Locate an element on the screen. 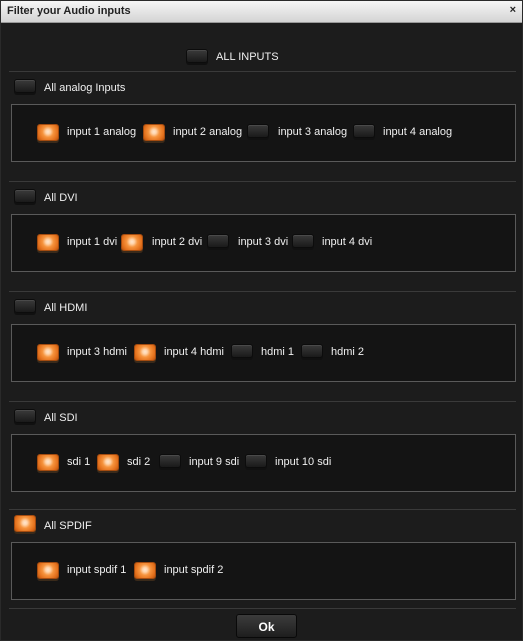  all-inputs-label: ALL INPUTS is located at coordinates (247, 57).